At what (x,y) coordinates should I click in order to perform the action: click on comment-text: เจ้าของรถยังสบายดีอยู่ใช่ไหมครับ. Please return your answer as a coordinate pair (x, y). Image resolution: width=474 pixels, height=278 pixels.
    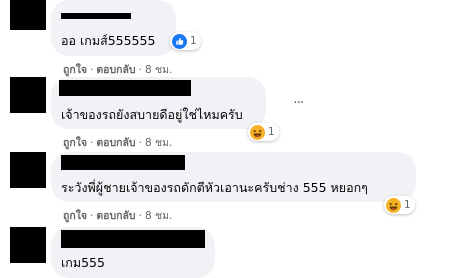
    Looking at the image, I should click on (152, 114).